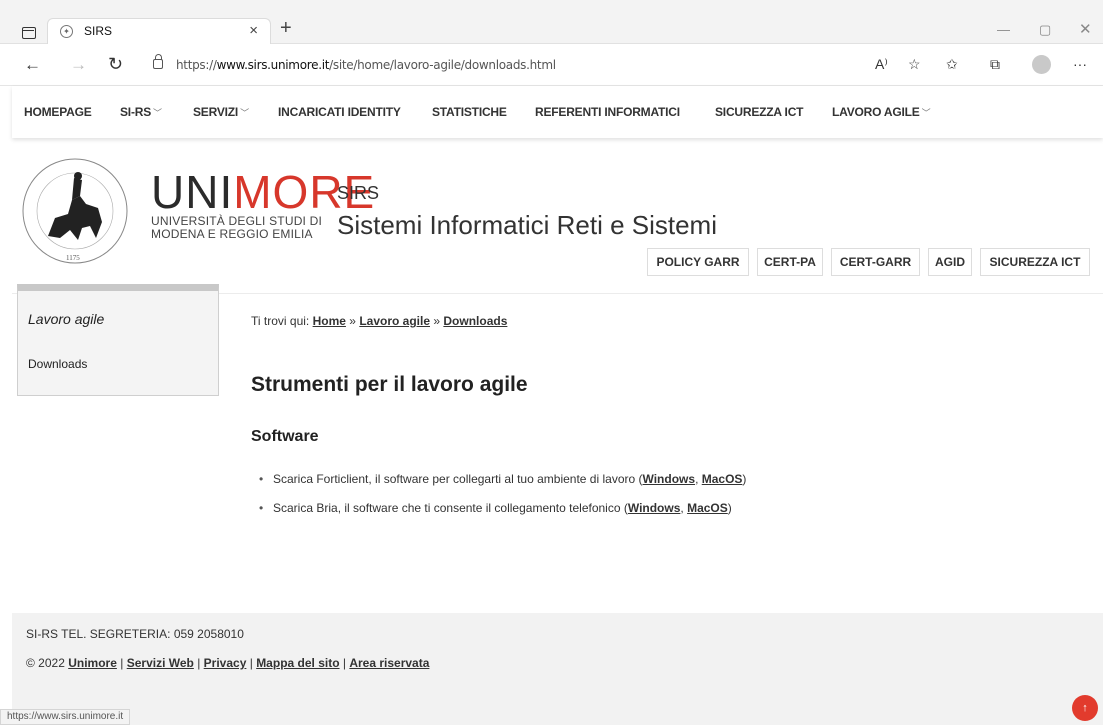 This screenshot has width=1103, height=725. I want to click on reload-icon: ↻, so click(115, 64).